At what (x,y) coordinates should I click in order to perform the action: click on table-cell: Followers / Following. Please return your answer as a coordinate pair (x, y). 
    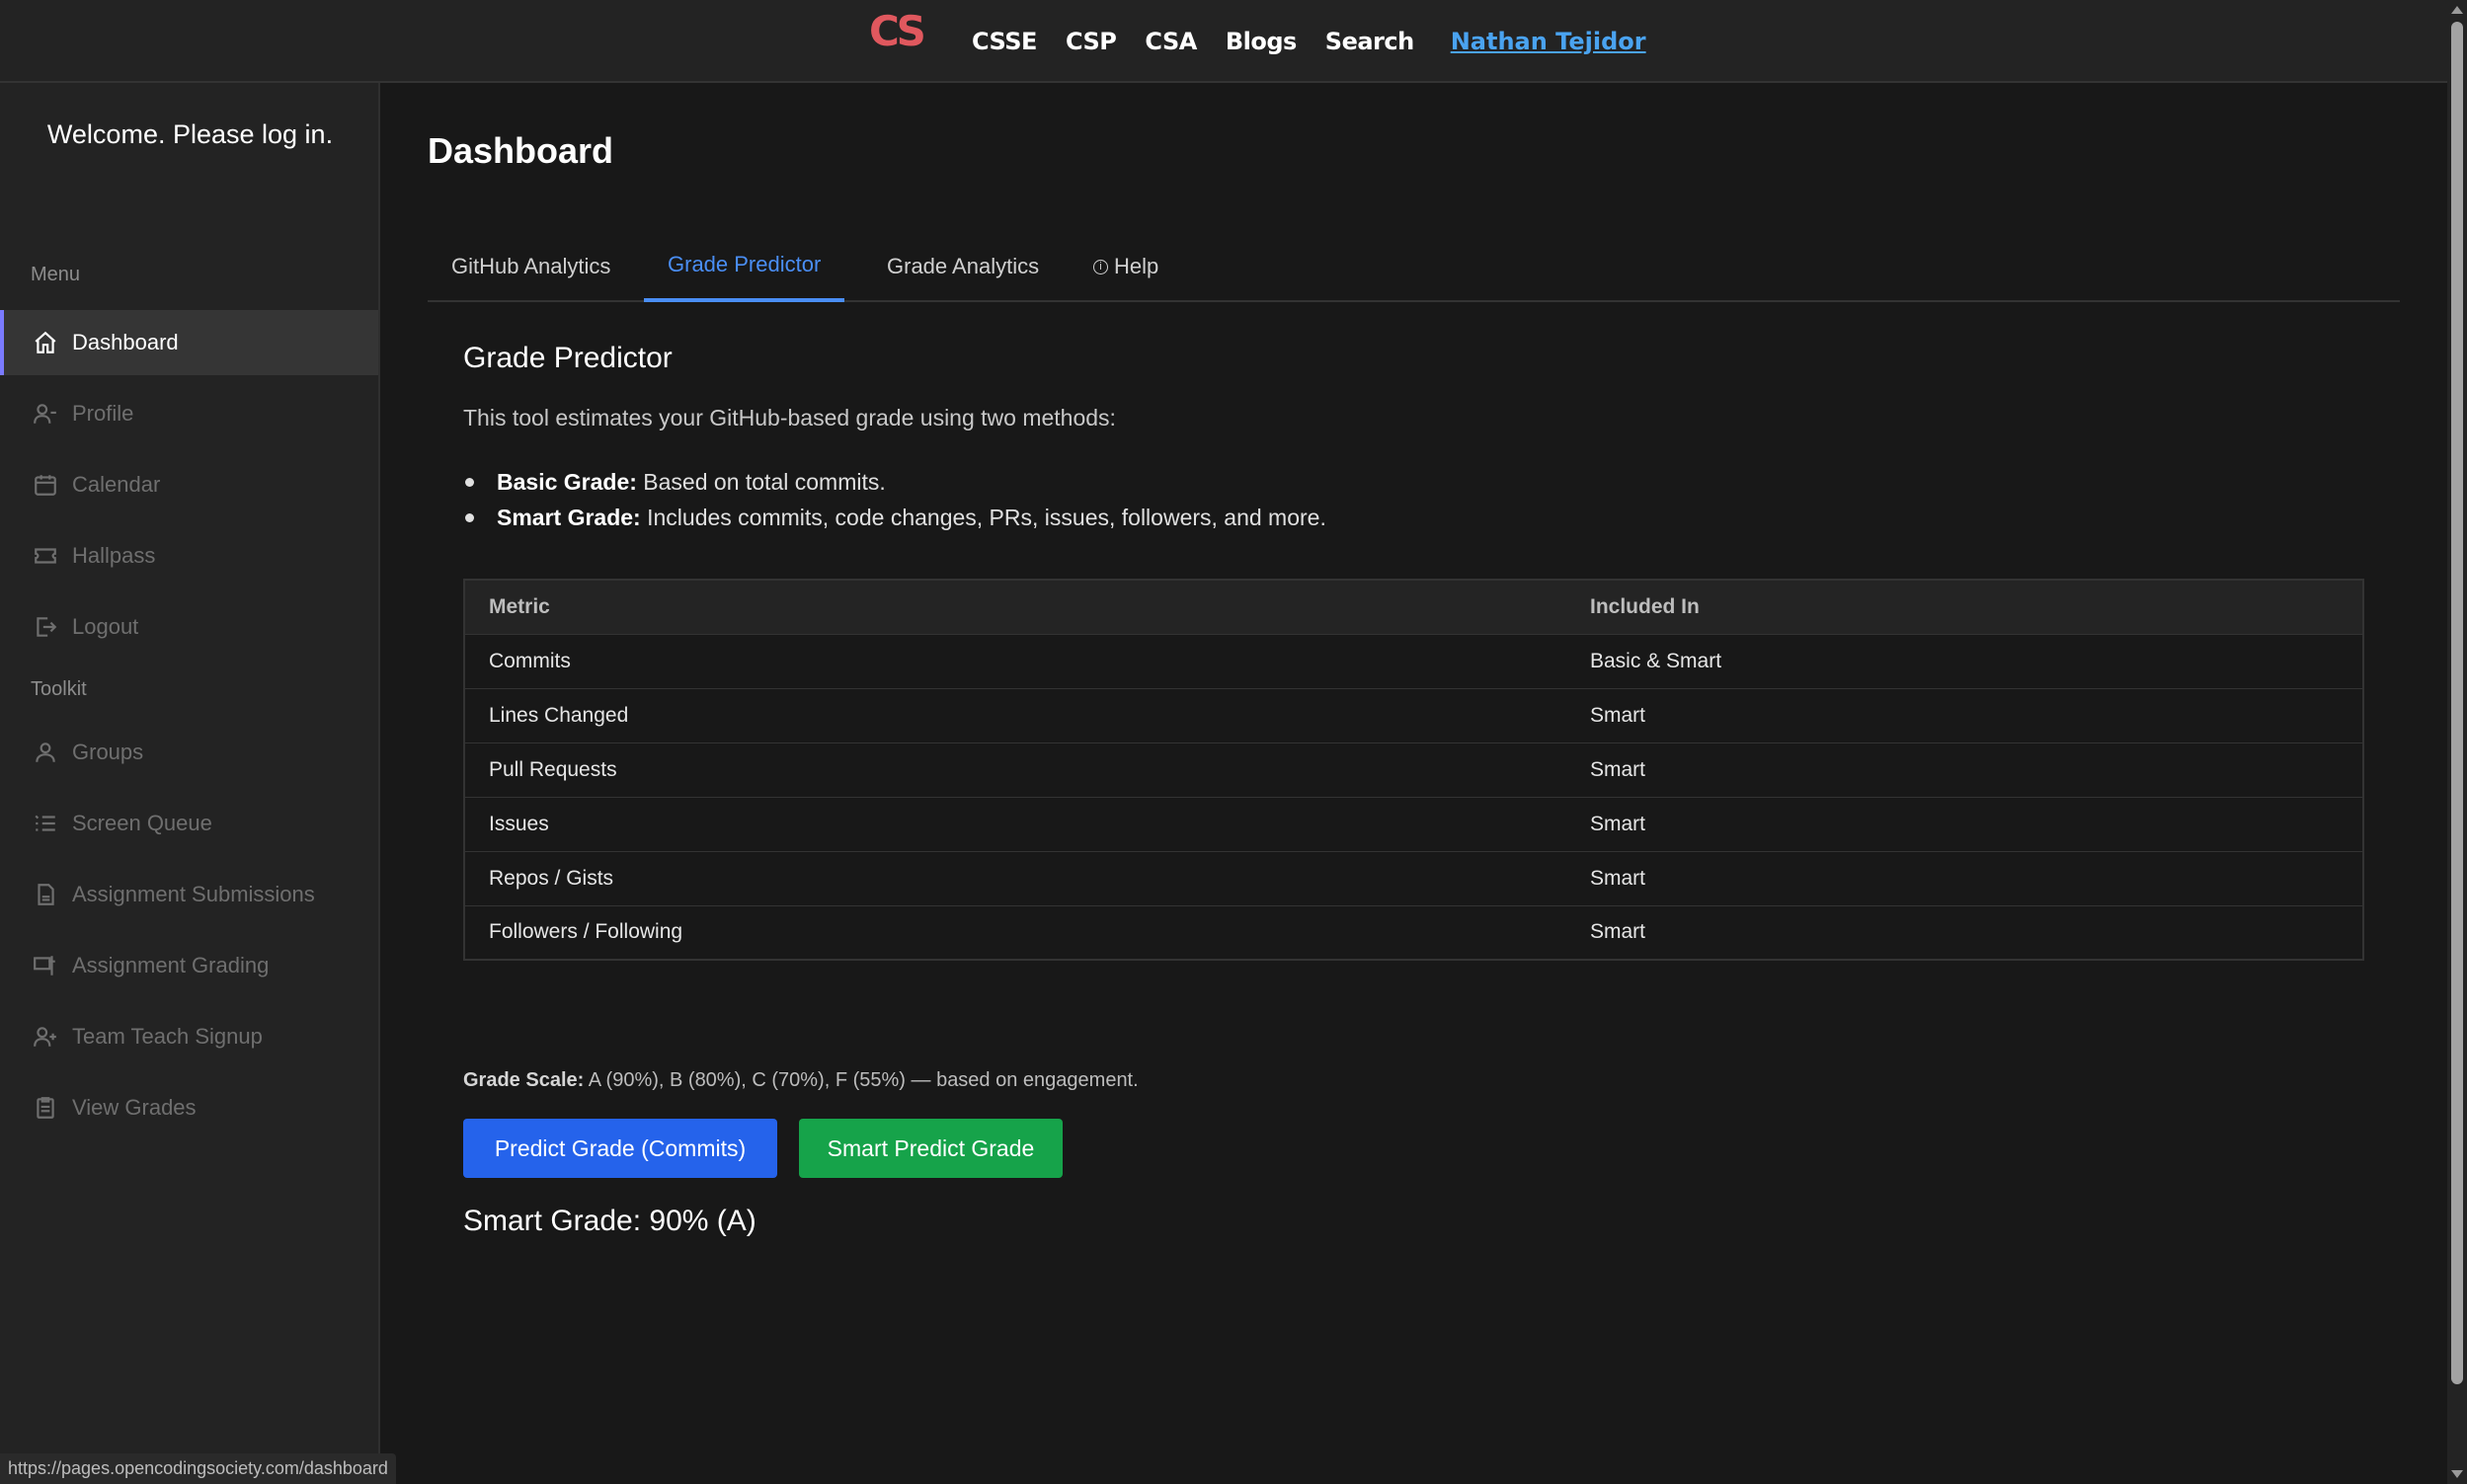
    Looking at the image, I should click on (1015, 933).